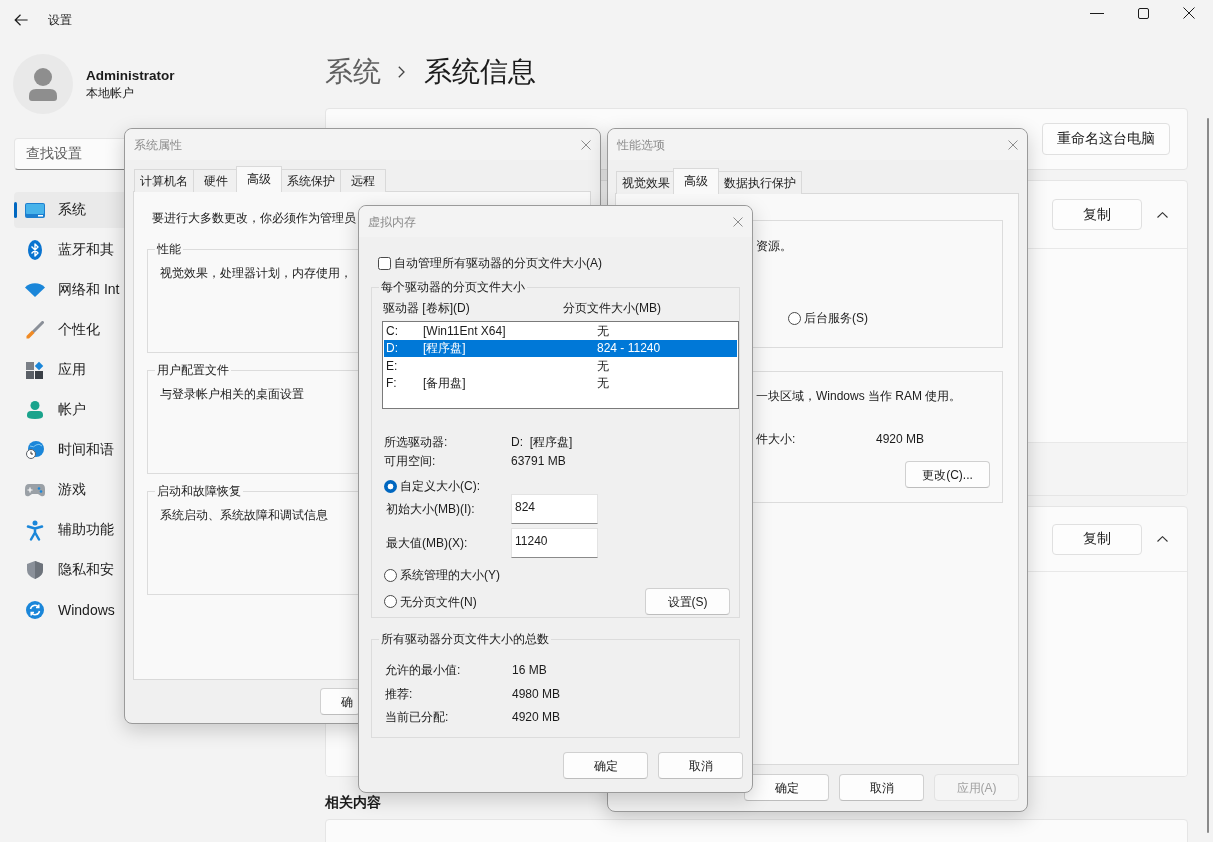 Image resolution: width=1213 pixels, height=842 pixels. Describe the element at coordinates (21, 20) in the screenshot. I see `back-arrow-icon` at that location.